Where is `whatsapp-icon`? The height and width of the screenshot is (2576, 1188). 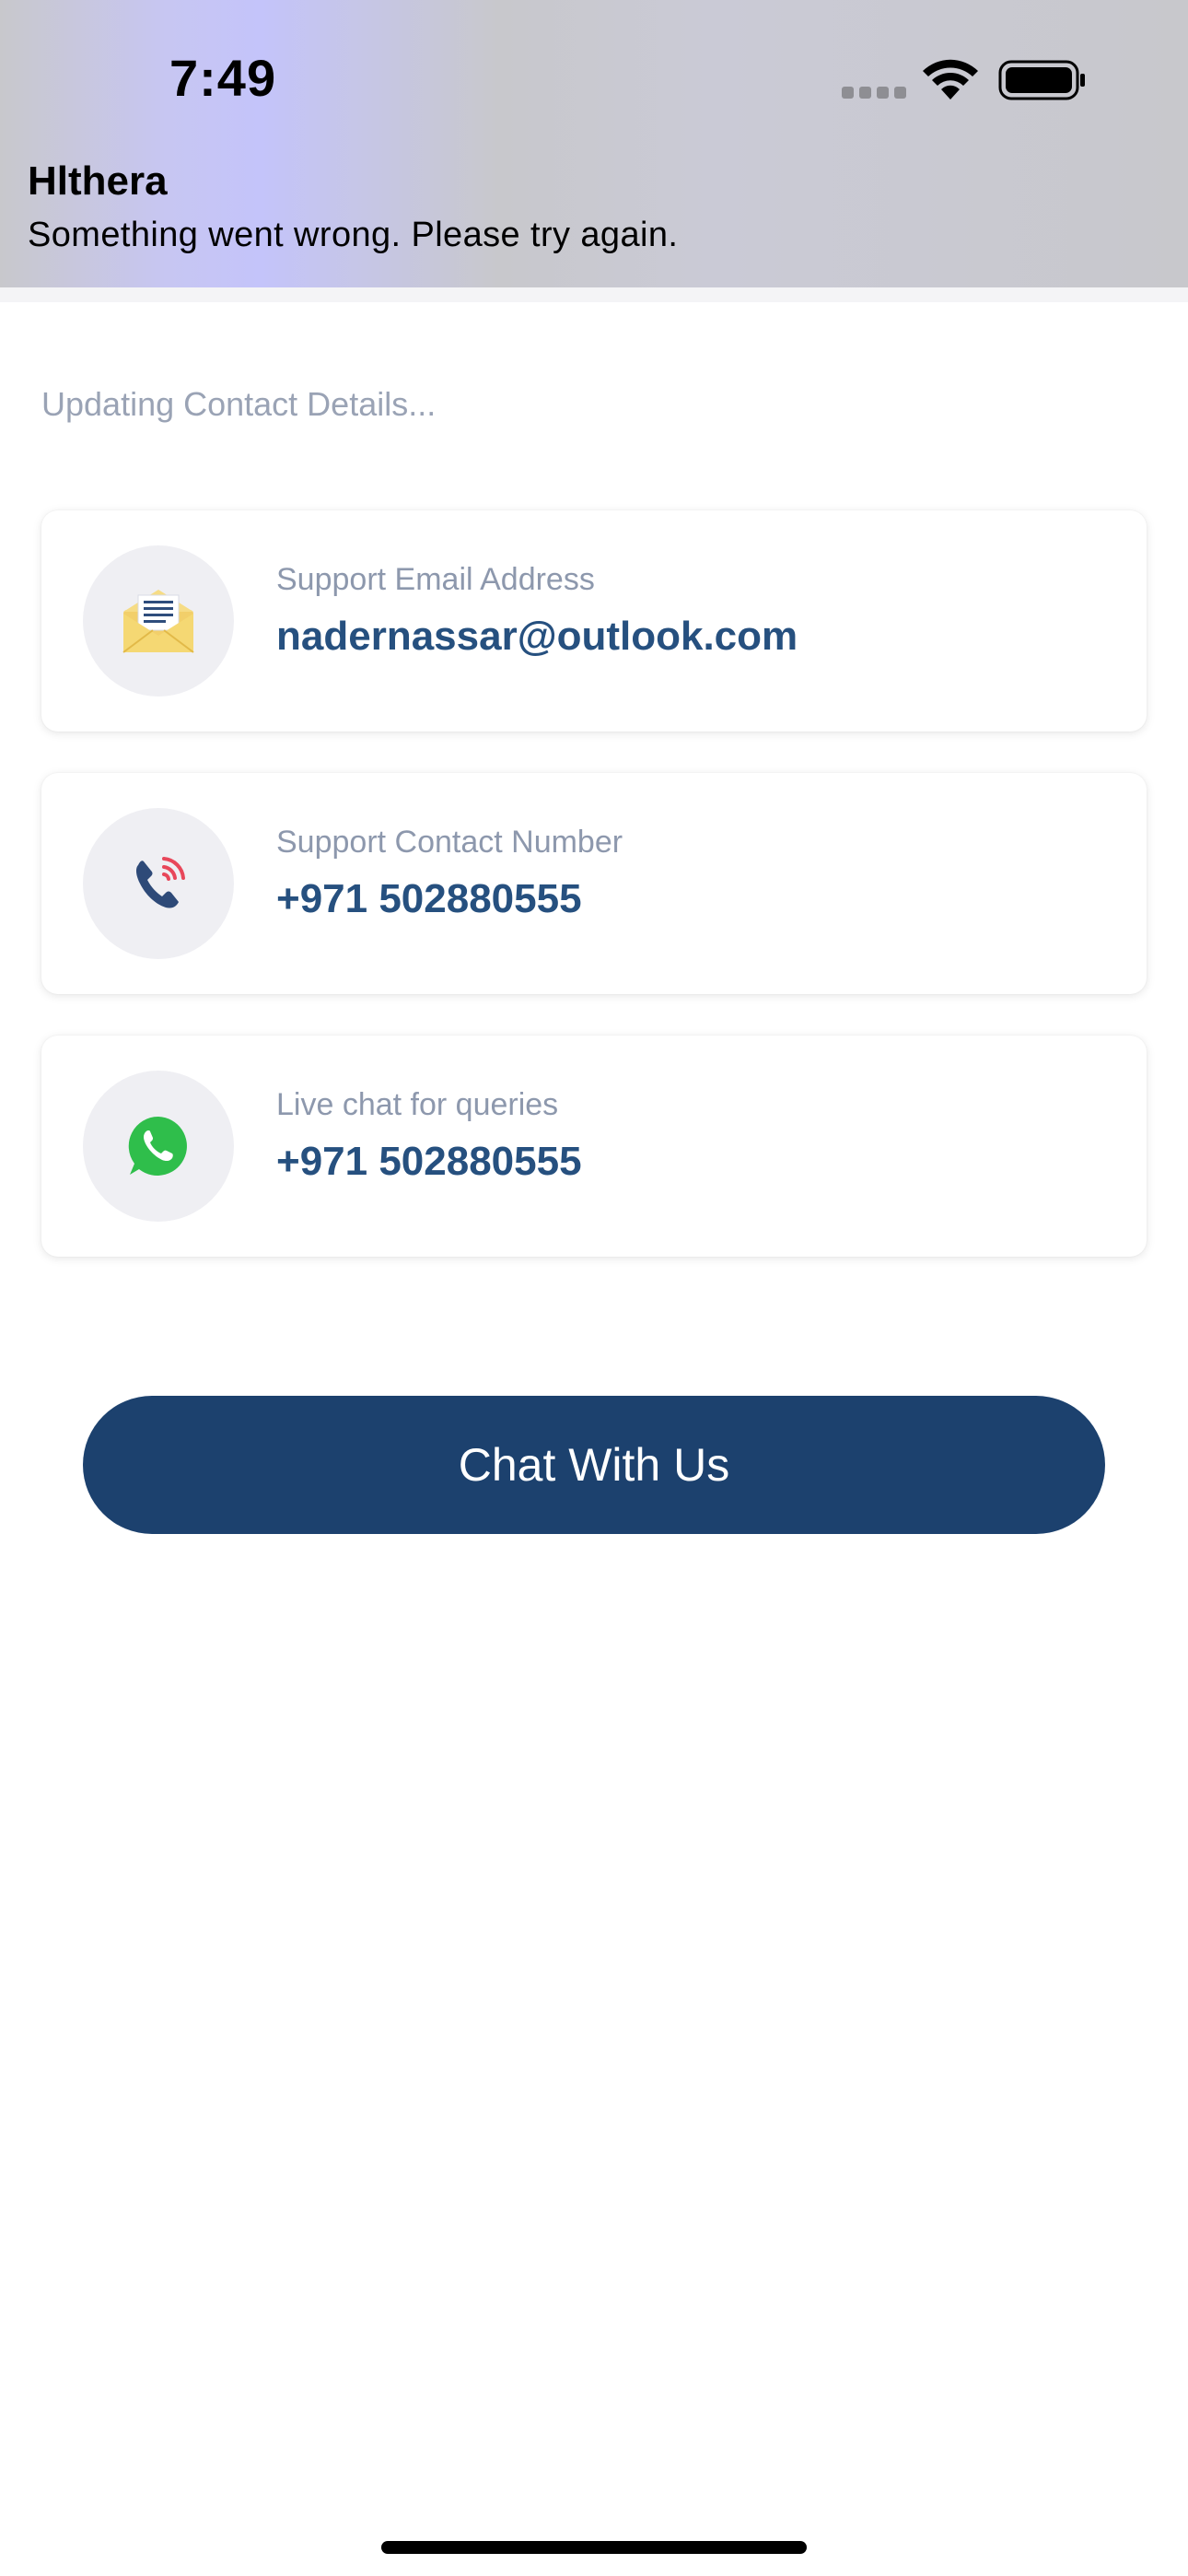
whatsapp-icon is located at coordinates (158, 1147).